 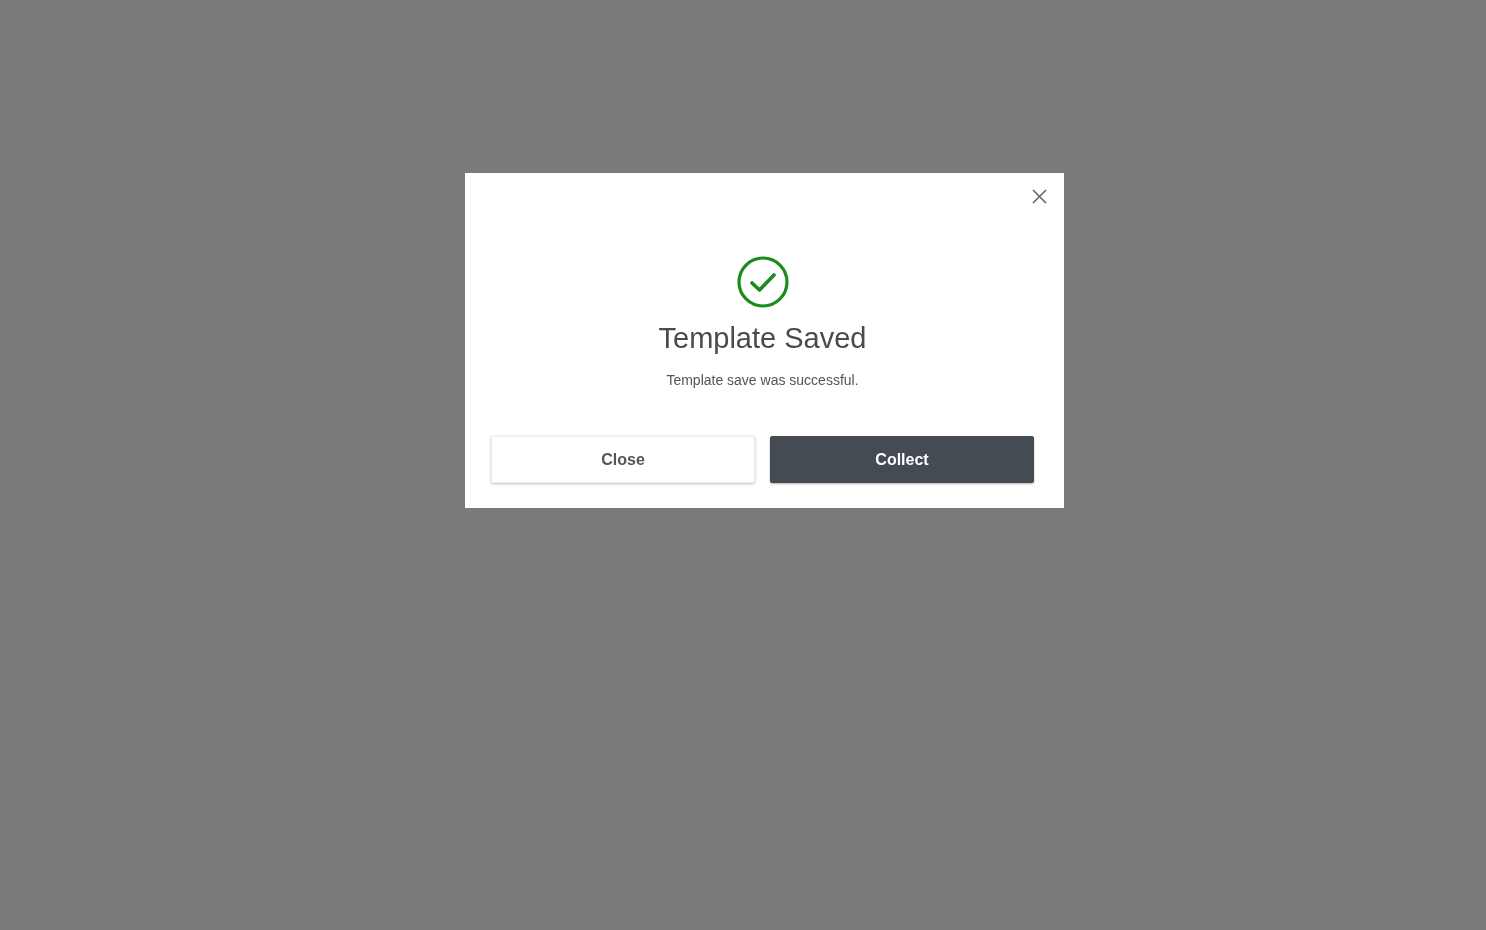 What do you see at coordinates (762, 282) in the screenshot?
I see `check-circle-icon` at bounding box center [762, 282].